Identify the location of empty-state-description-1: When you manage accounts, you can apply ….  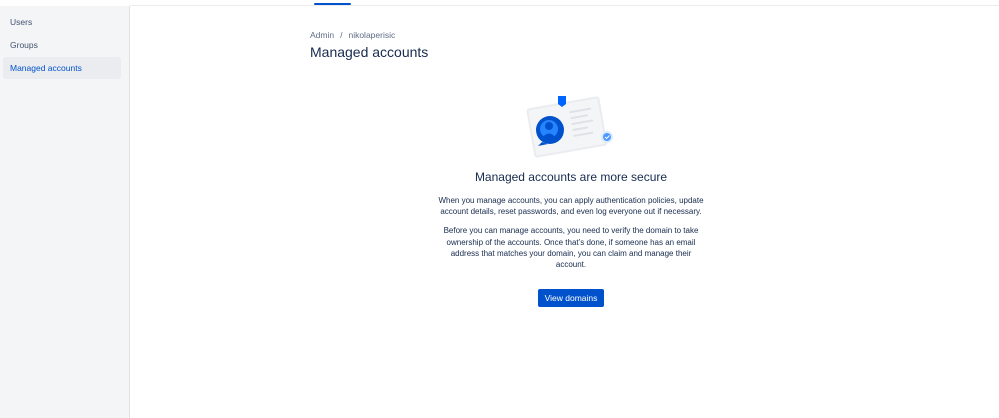
(571, 206).